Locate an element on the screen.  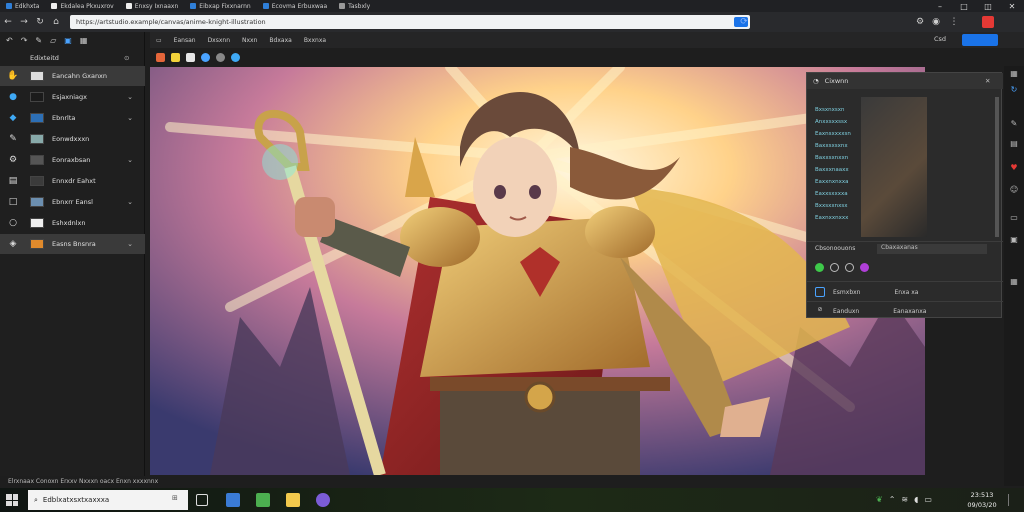
start-icon is located at coordinates (12, 500).